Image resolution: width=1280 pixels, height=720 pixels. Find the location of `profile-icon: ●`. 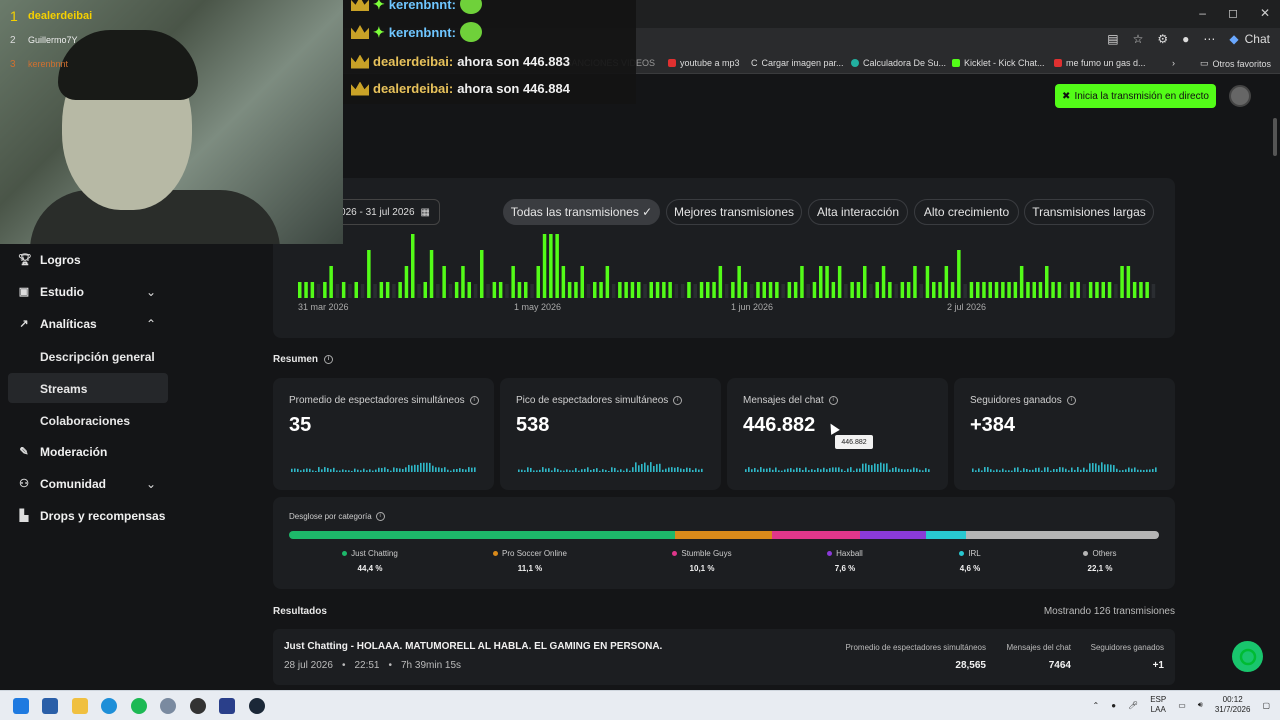

profile-icon: ● is located at coordinates (1185, 39).